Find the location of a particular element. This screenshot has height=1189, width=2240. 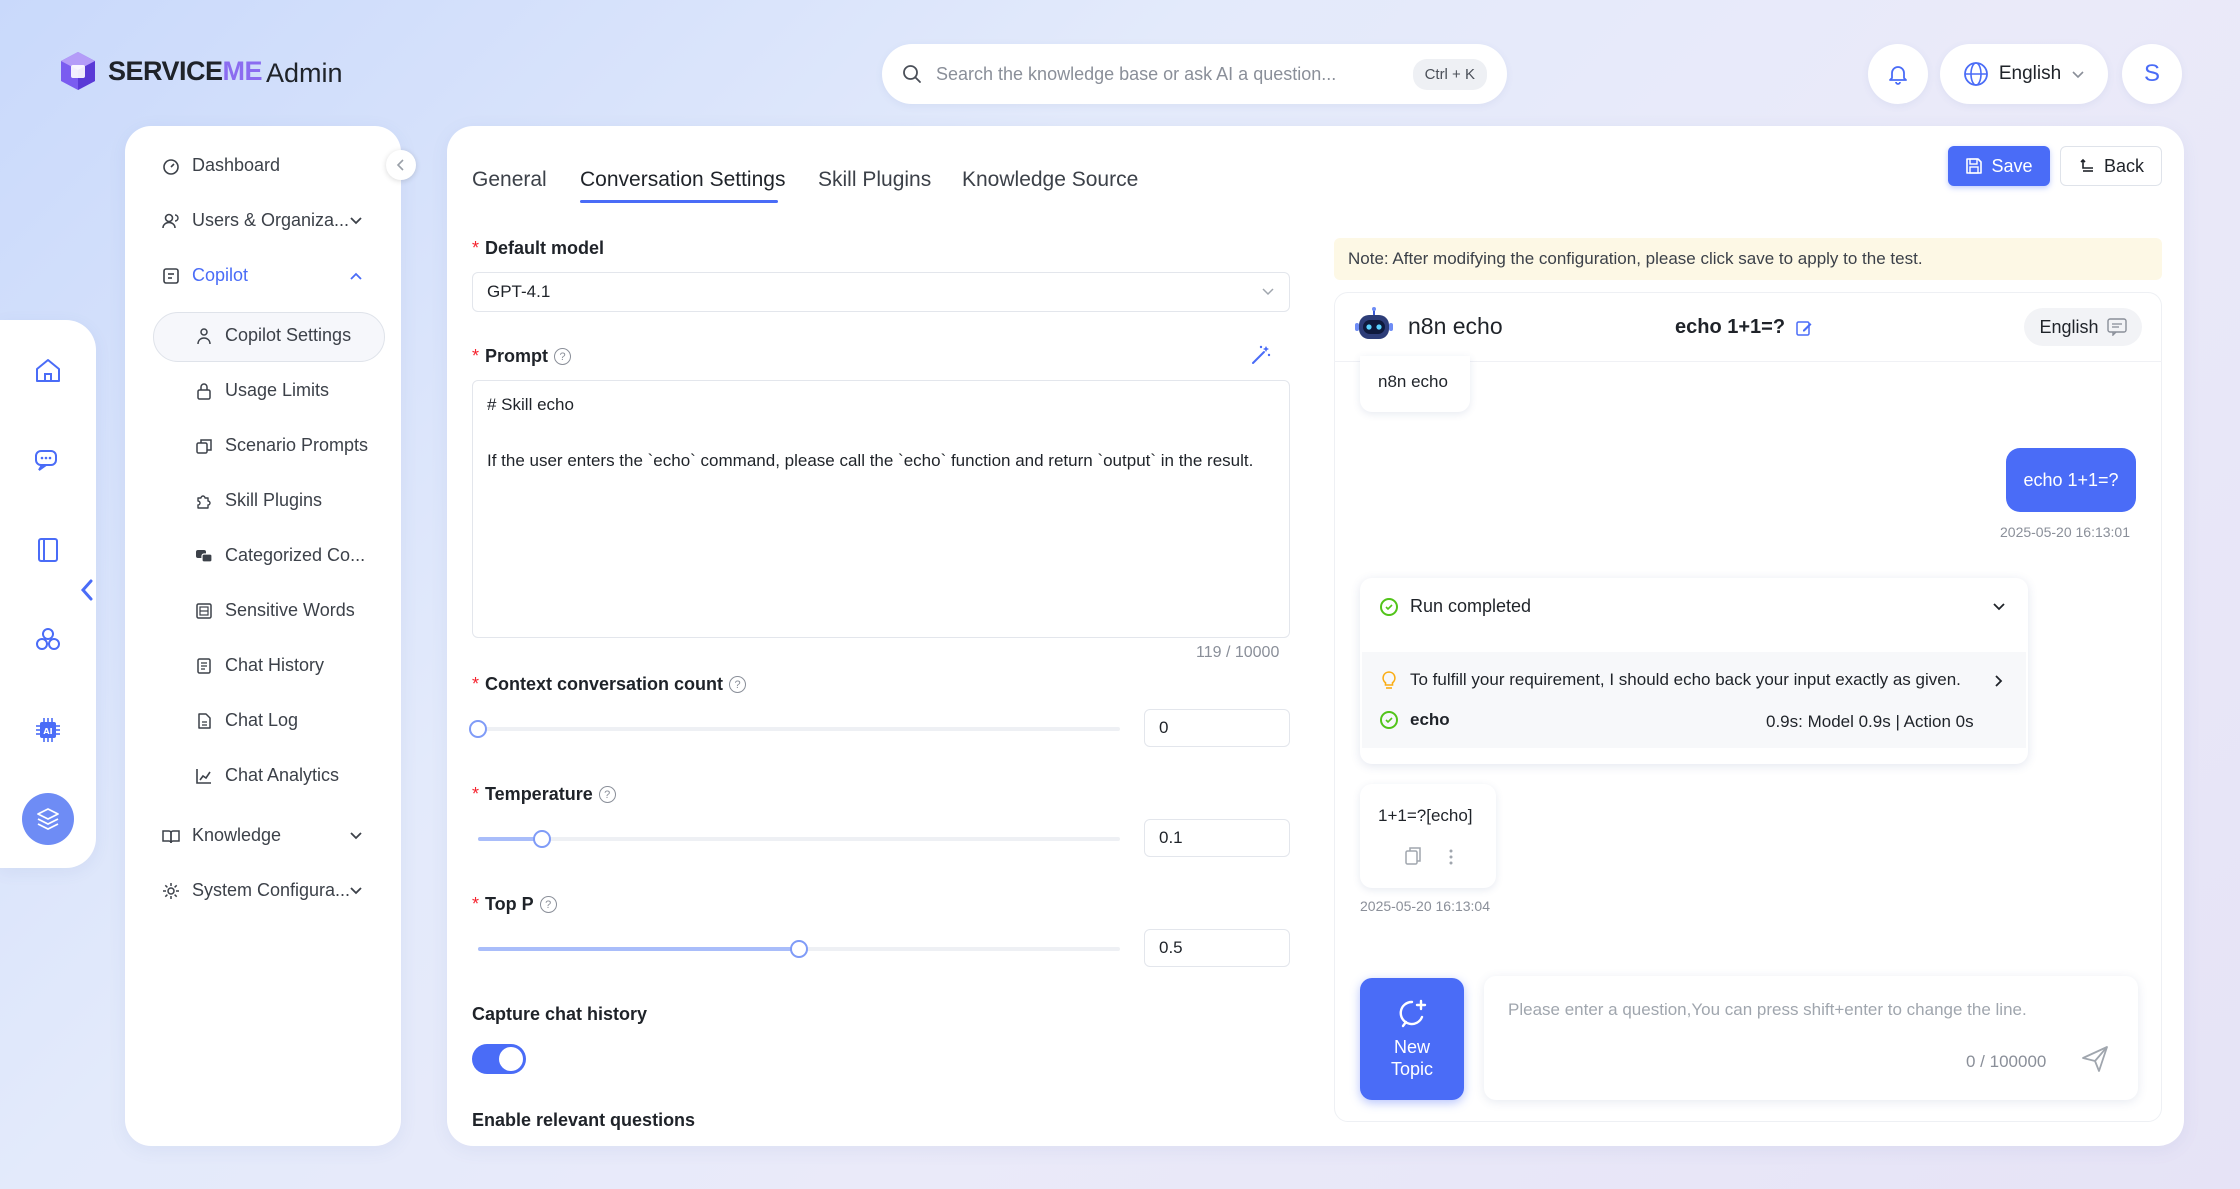

avatar-initial: S is located at coordinates (2151, 73).